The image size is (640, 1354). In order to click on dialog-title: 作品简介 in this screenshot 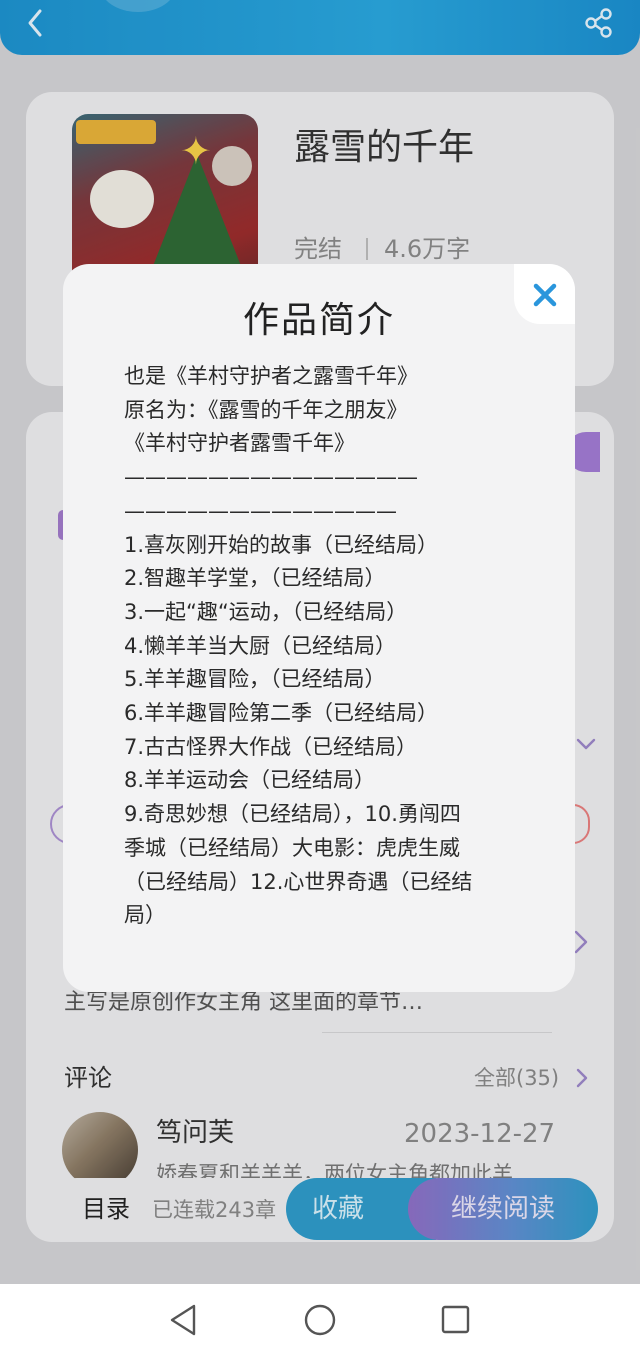, I will do `click(318, 320)`.